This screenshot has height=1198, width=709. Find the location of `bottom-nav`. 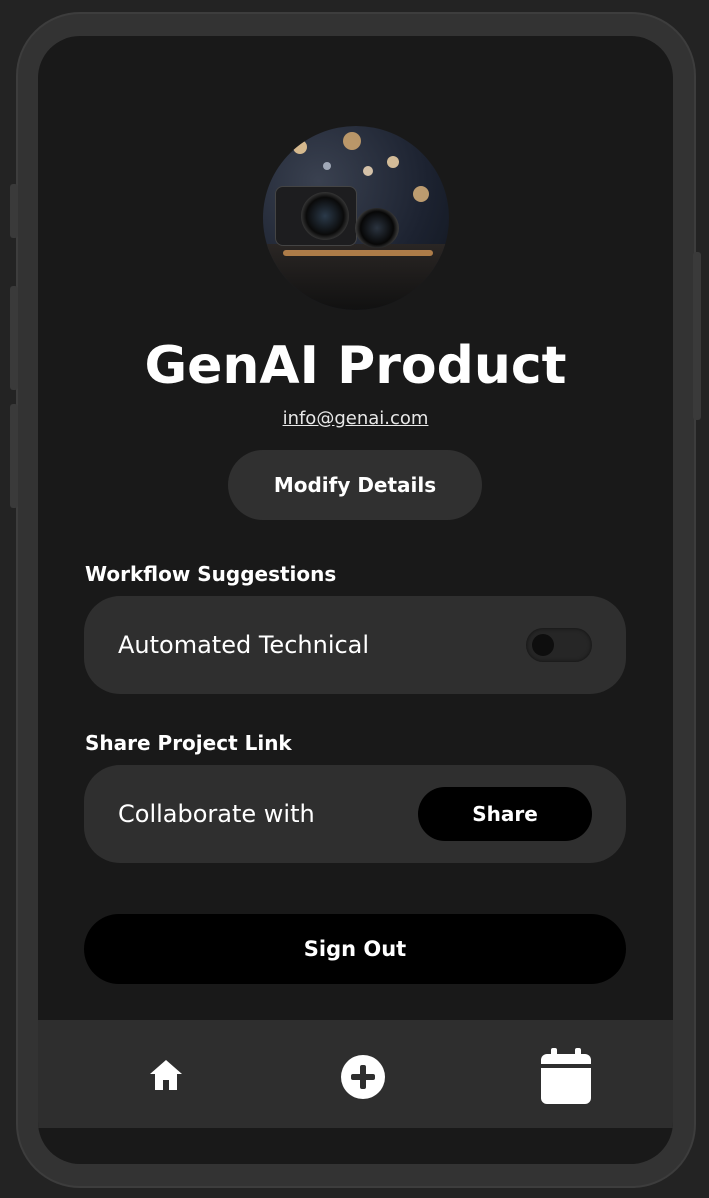

bottom-nav is located at coordinates (355, 1074).